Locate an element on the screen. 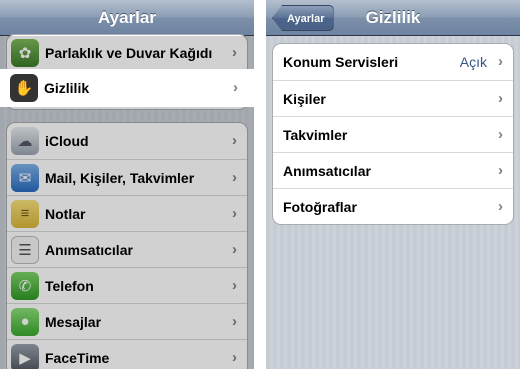  flower-icon: ✿ is located at coordinates (25, 53).